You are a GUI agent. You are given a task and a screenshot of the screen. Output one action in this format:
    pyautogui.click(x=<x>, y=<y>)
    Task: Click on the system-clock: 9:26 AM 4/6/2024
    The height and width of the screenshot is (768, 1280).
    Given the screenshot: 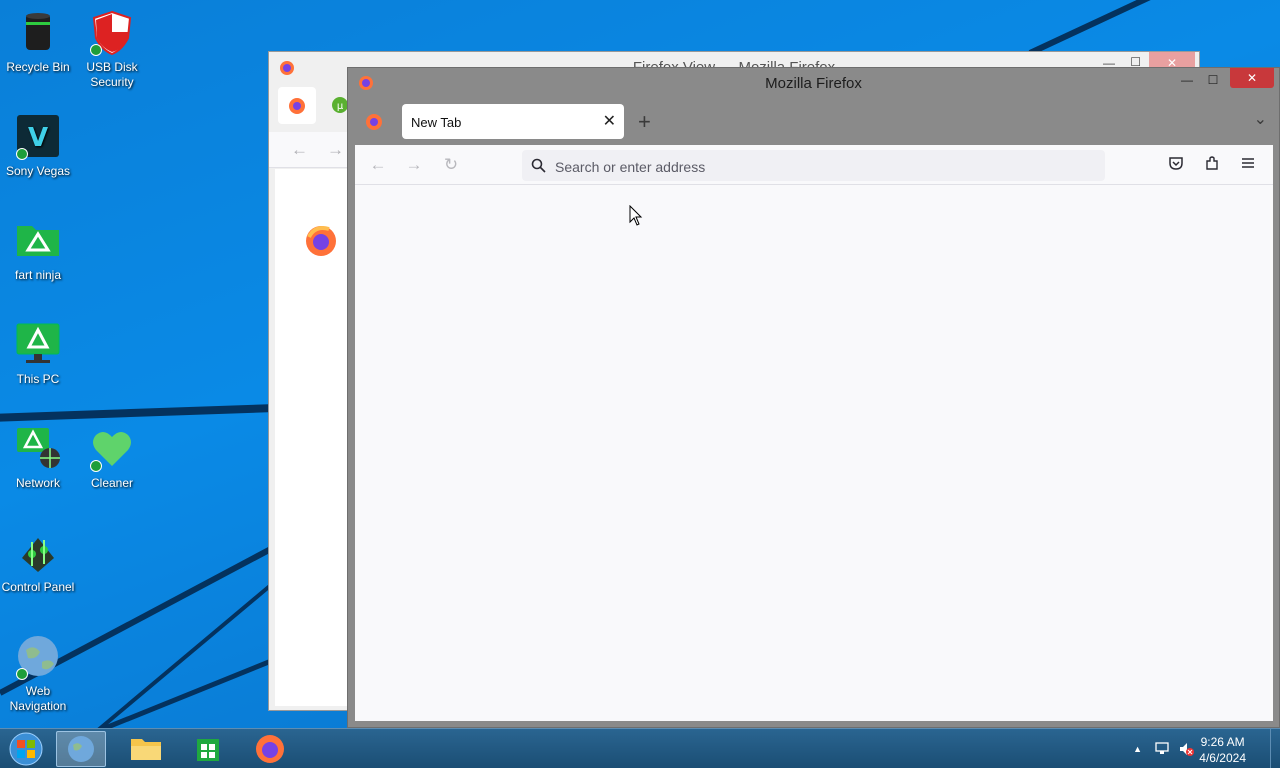 What is the action you would take?
    pyautogui.click(x=1222, y=750)
    